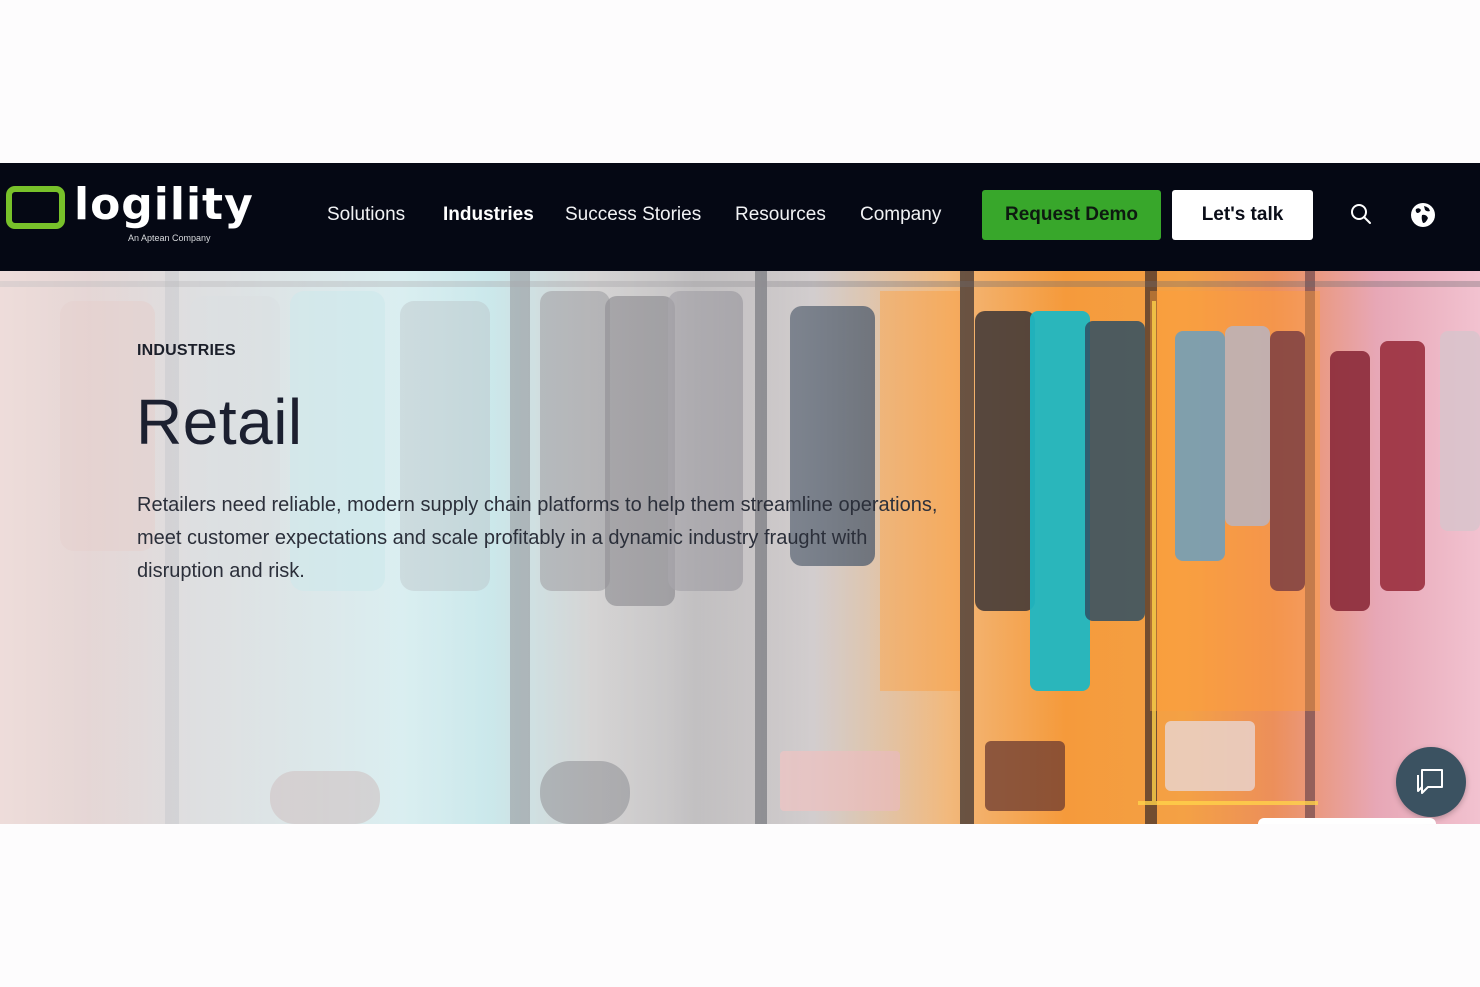 The height and width of the screenshot is (987, 1480). What do you see at coordinates (1362, 215) in the screenshot?
I see `search-icon` at bounding box center [1362, 215].